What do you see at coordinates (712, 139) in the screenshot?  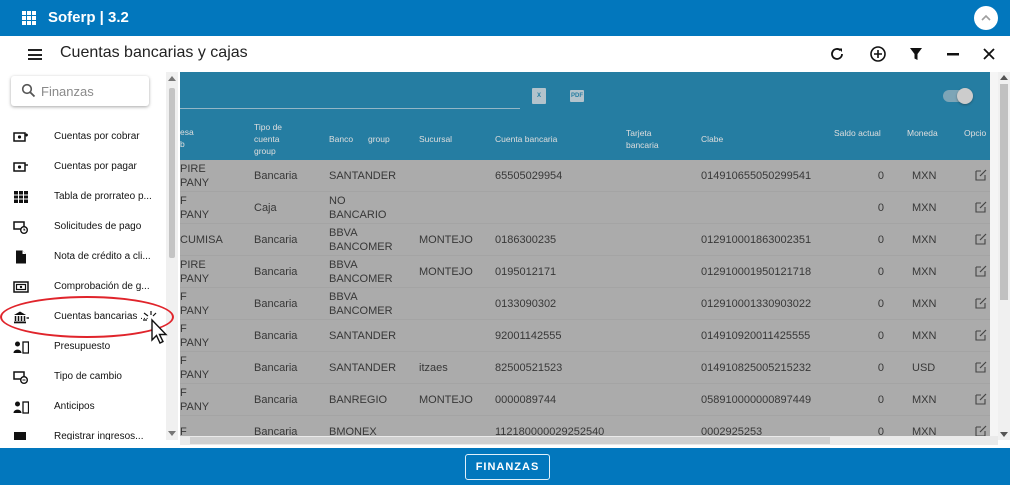 I see `col-clabe: Clabe` at bounding box center [712, 139].